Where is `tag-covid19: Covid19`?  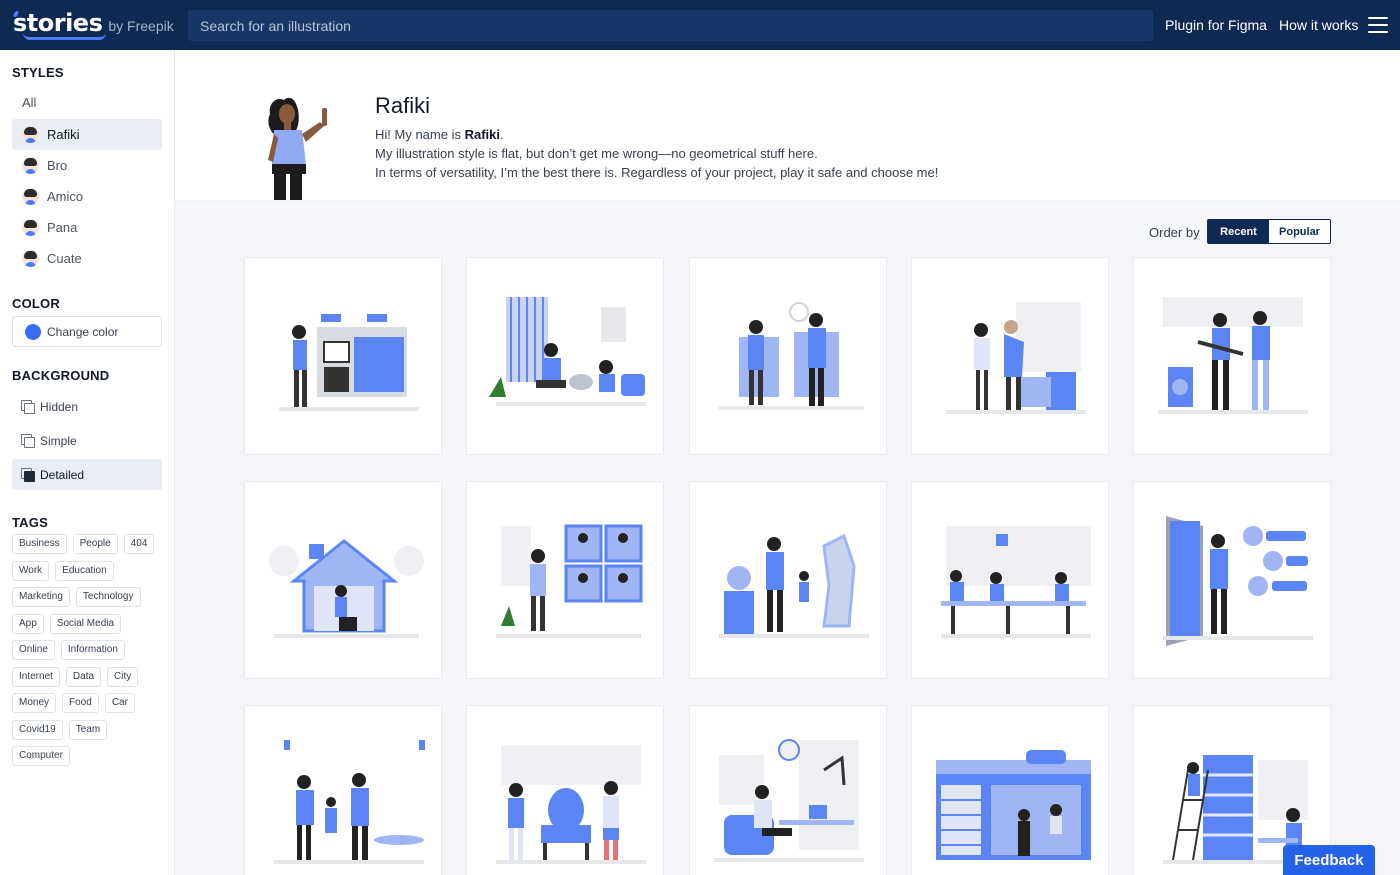 tag-covid19: Covid19 is located at coordinates (37, 729).